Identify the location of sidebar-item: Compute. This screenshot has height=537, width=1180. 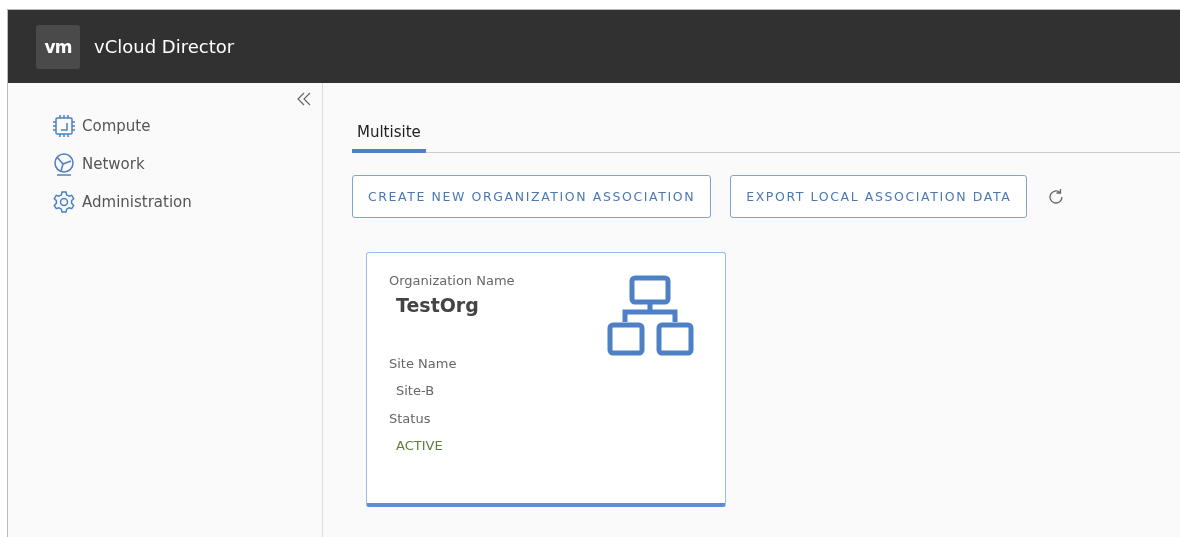
(187, 126).